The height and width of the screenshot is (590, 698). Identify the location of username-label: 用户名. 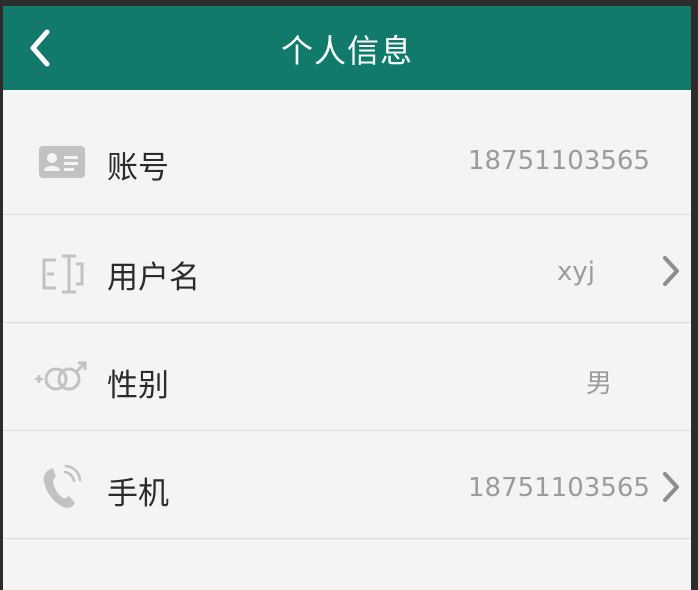
(153, 278).